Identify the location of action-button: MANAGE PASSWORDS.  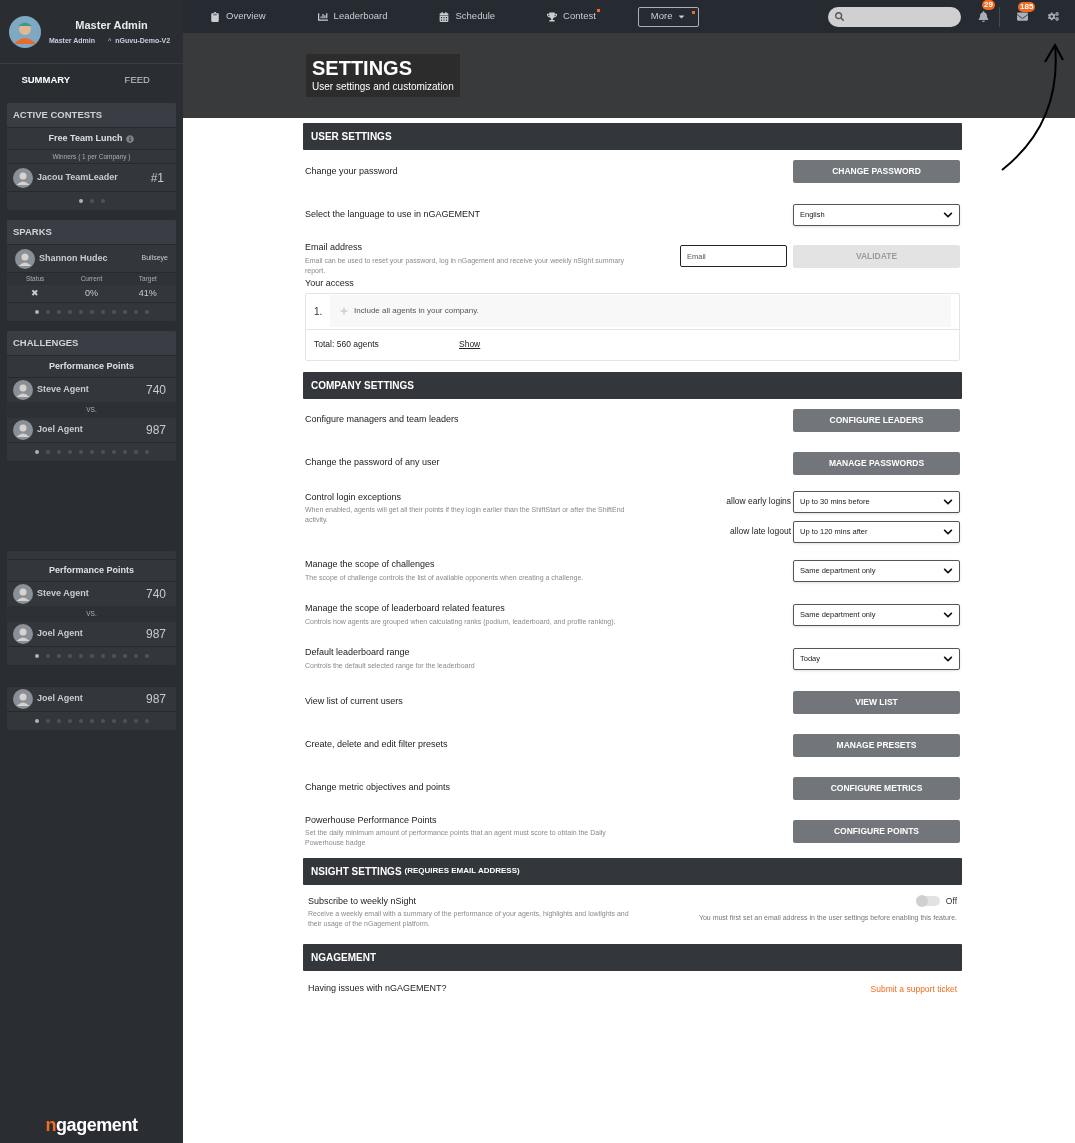
(876, 463).